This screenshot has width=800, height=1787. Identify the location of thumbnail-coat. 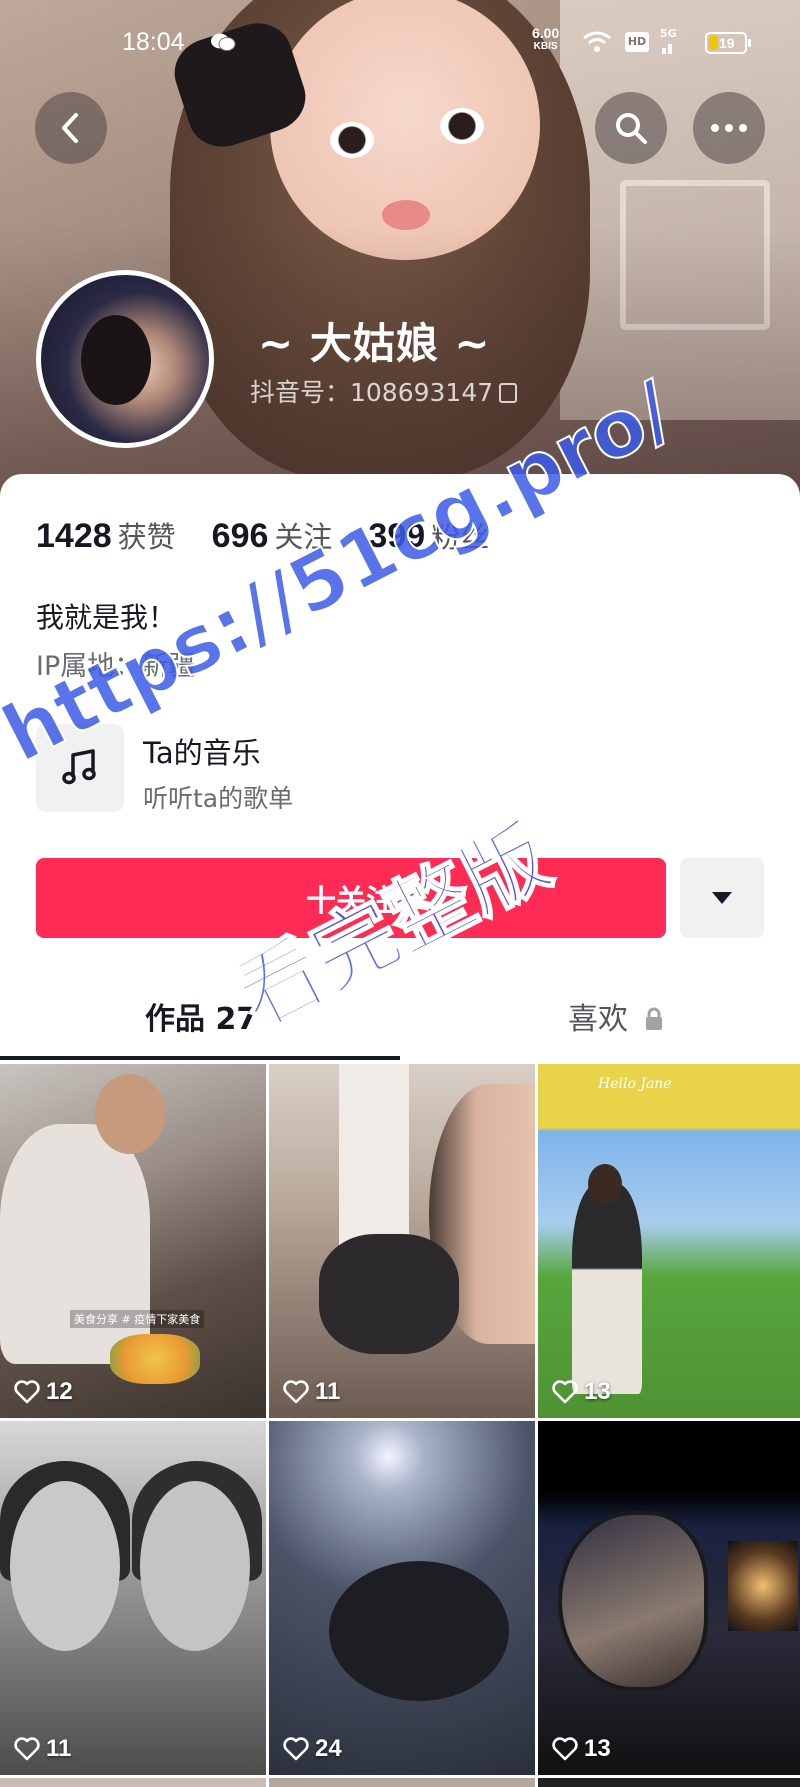
(389, 1294).